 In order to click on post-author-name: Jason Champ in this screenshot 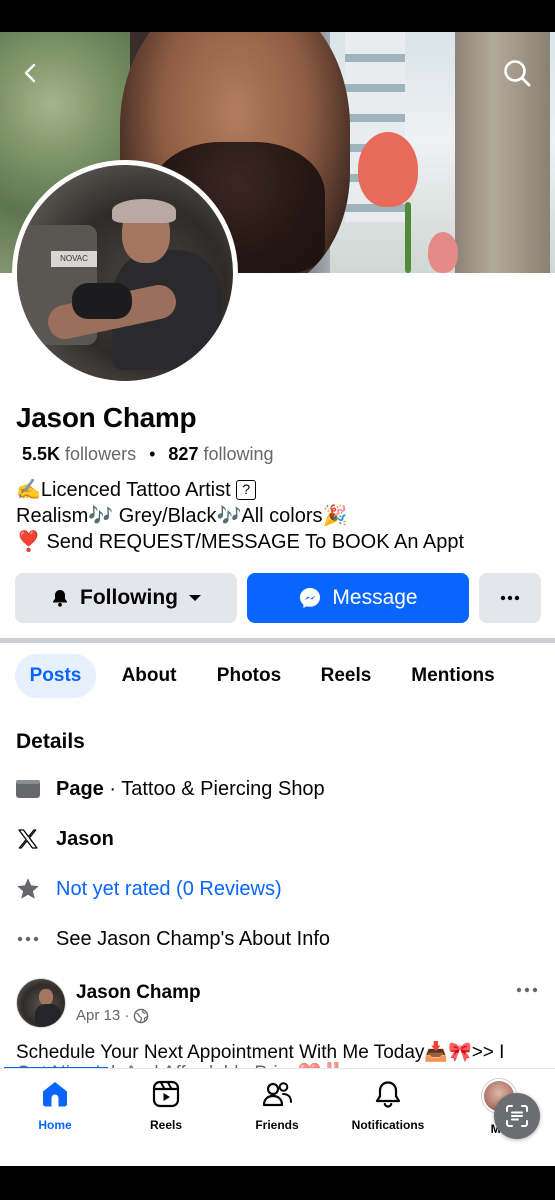, I will do `click(138, 993)`.